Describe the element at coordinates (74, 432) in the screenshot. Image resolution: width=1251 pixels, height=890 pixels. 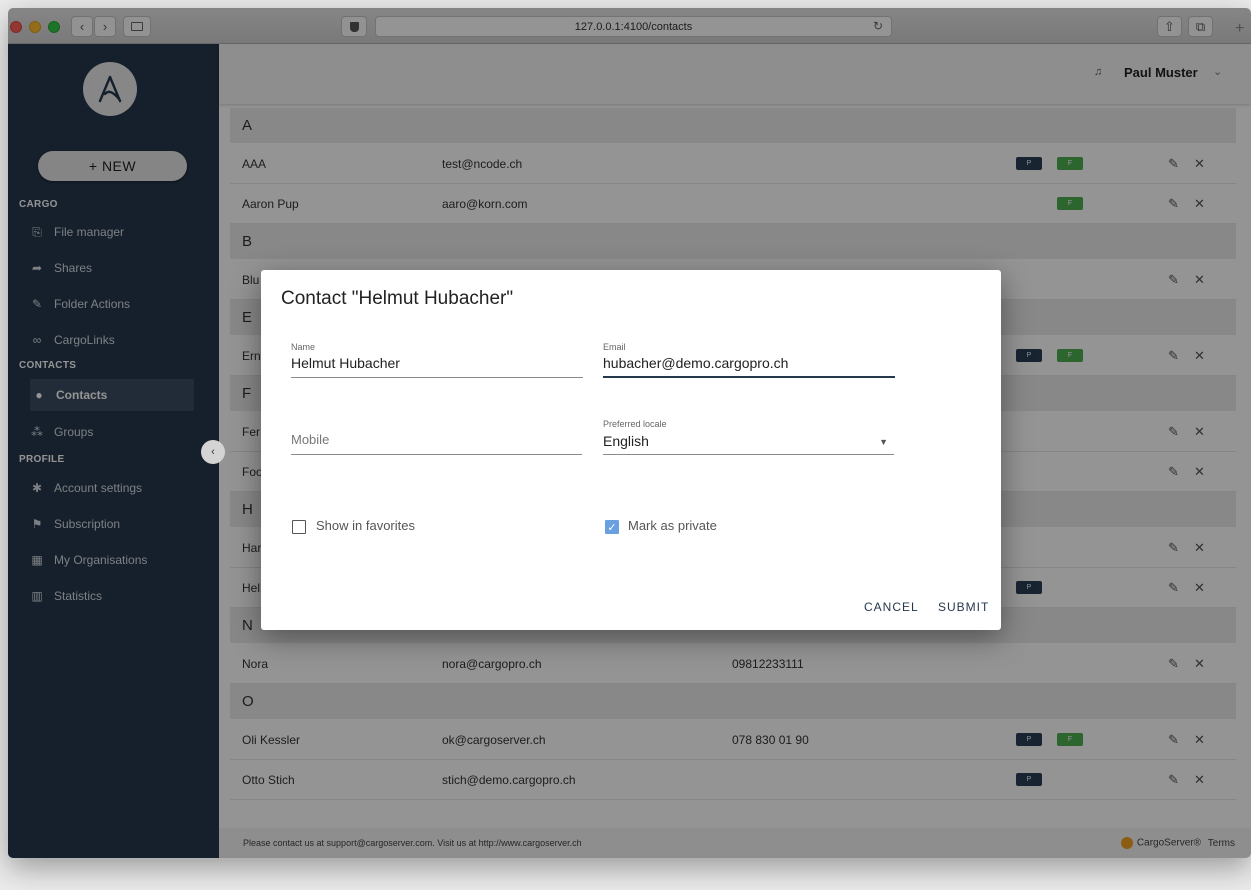
I see `sidebar-item-label: Groups` at that location.